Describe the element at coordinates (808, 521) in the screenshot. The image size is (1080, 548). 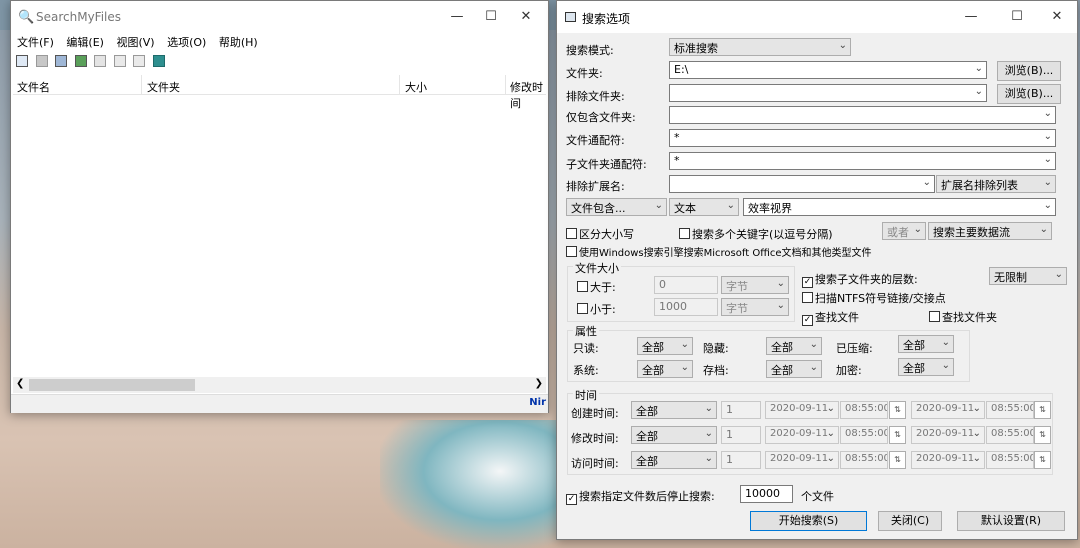
I see `start-search-button: 开始搜索(S)` at that location.